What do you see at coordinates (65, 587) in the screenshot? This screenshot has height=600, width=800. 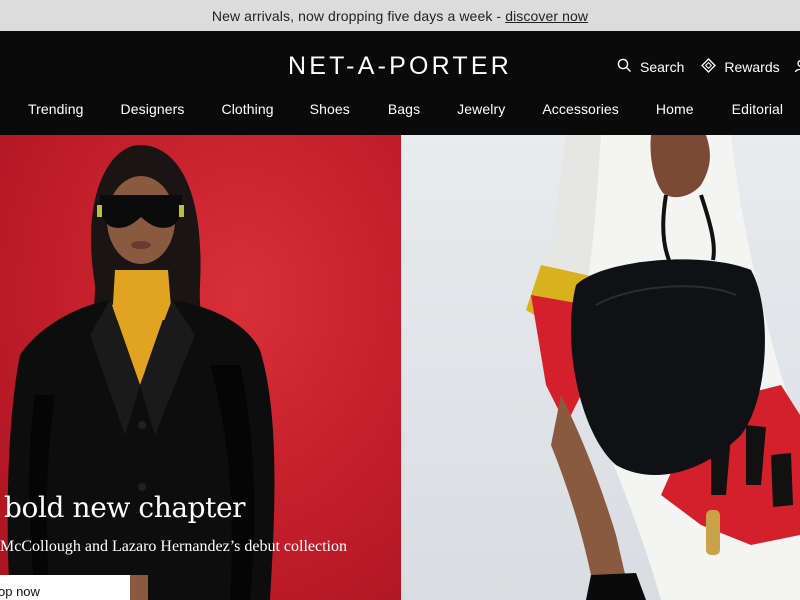 I see `shop-now-button: op now` at bounding box center [65, 587].